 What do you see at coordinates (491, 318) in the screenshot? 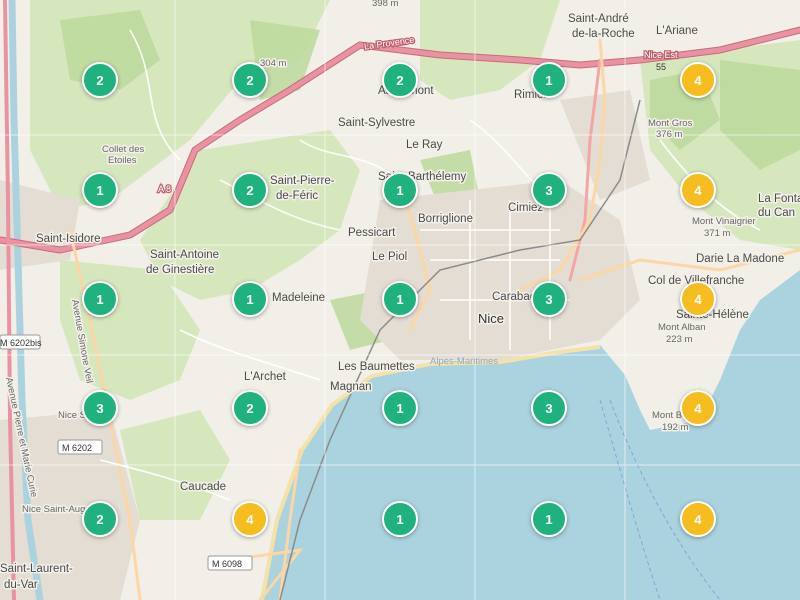
I see `label-nice: Nice` at bounding box center [491, 318].